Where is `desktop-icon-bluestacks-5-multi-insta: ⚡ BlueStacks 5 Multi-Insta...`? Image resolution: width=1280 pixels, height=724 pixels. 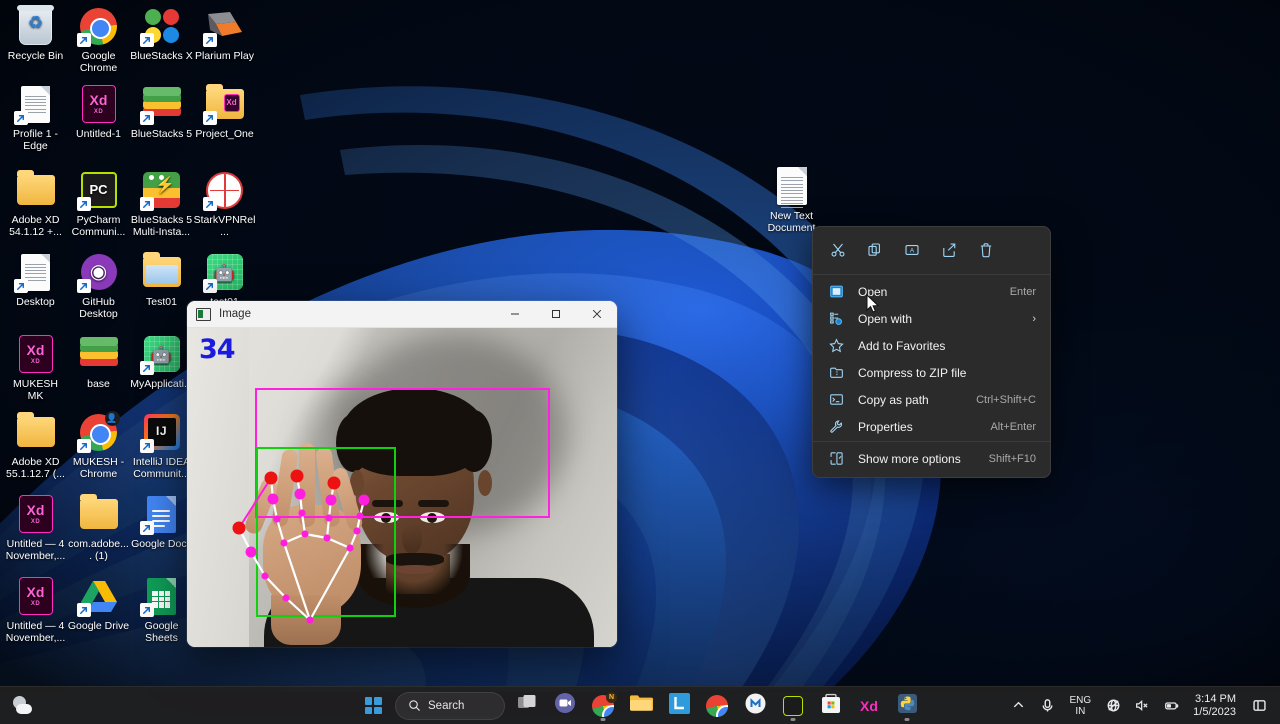
desktop-icon-bluestacks-5-multi-insta: ⚡ BlueStacks 5 Multi-Insta... is located at coordinates (161, 204).